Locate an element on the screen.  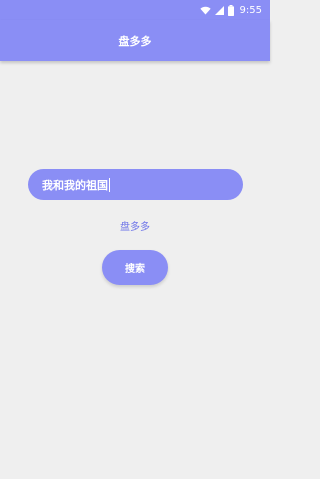
search-button: 搜索 is located at coordinates (135, 267).